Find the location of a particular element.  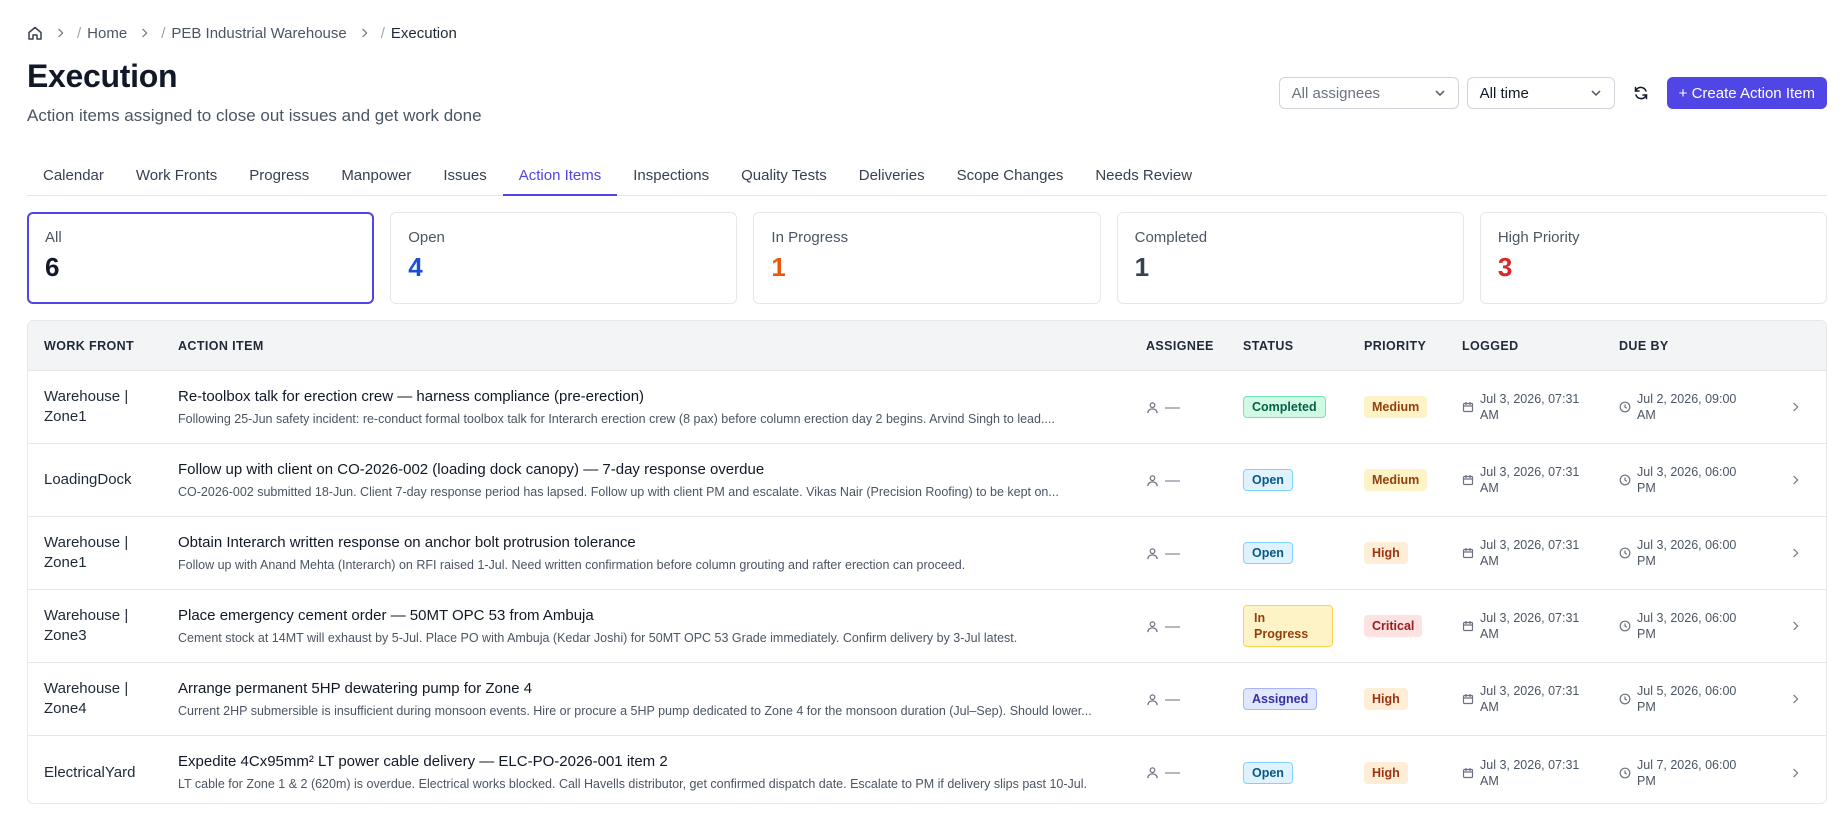

tab-manpower: Manpower is located at coordinates (376, 179).